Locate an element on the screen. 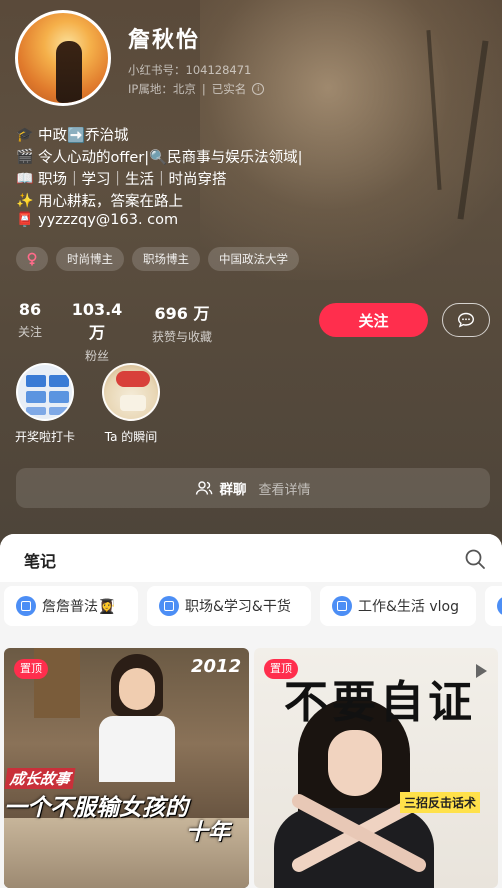  card-woman-face is located at coordinates (355, 763).